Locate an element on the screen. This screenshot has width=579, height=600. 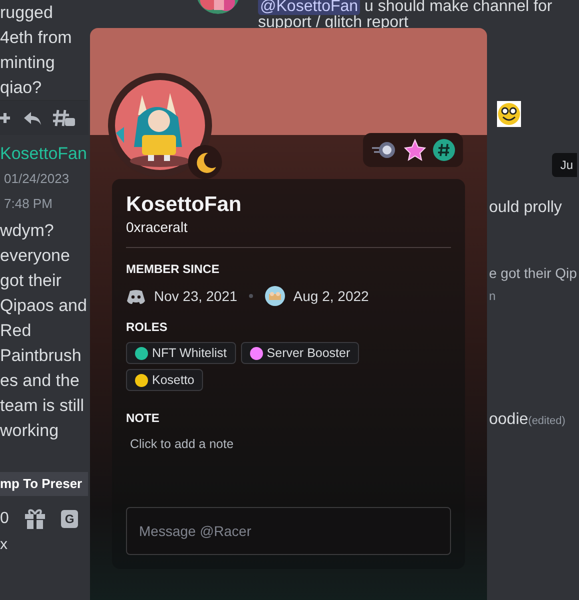
section-heading: ROLES is located at coordinates (147, 327).